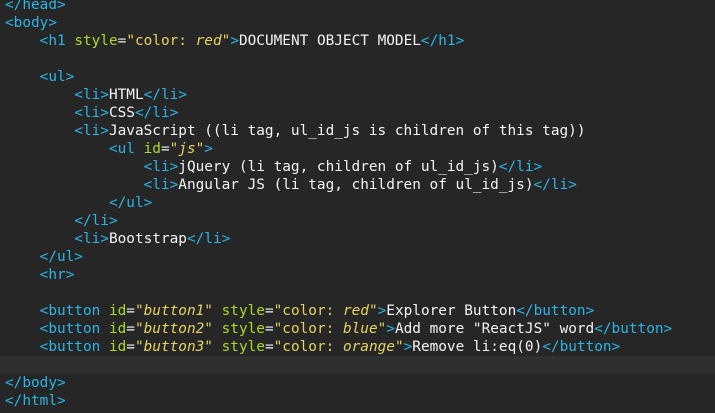 The image size is (715, 413). I want to click on code-token-tag: <body>, so click(31, 23).